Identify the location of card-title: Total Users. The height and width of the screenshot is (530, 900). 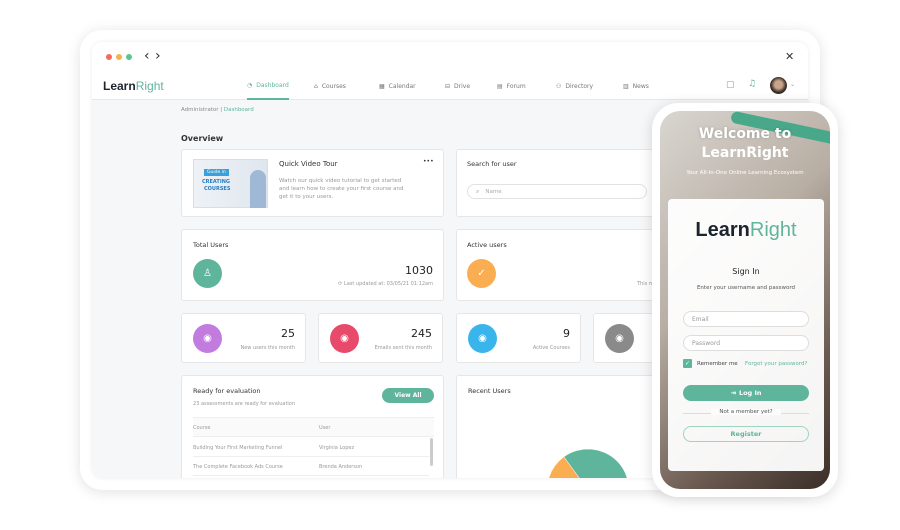
(211, 245).